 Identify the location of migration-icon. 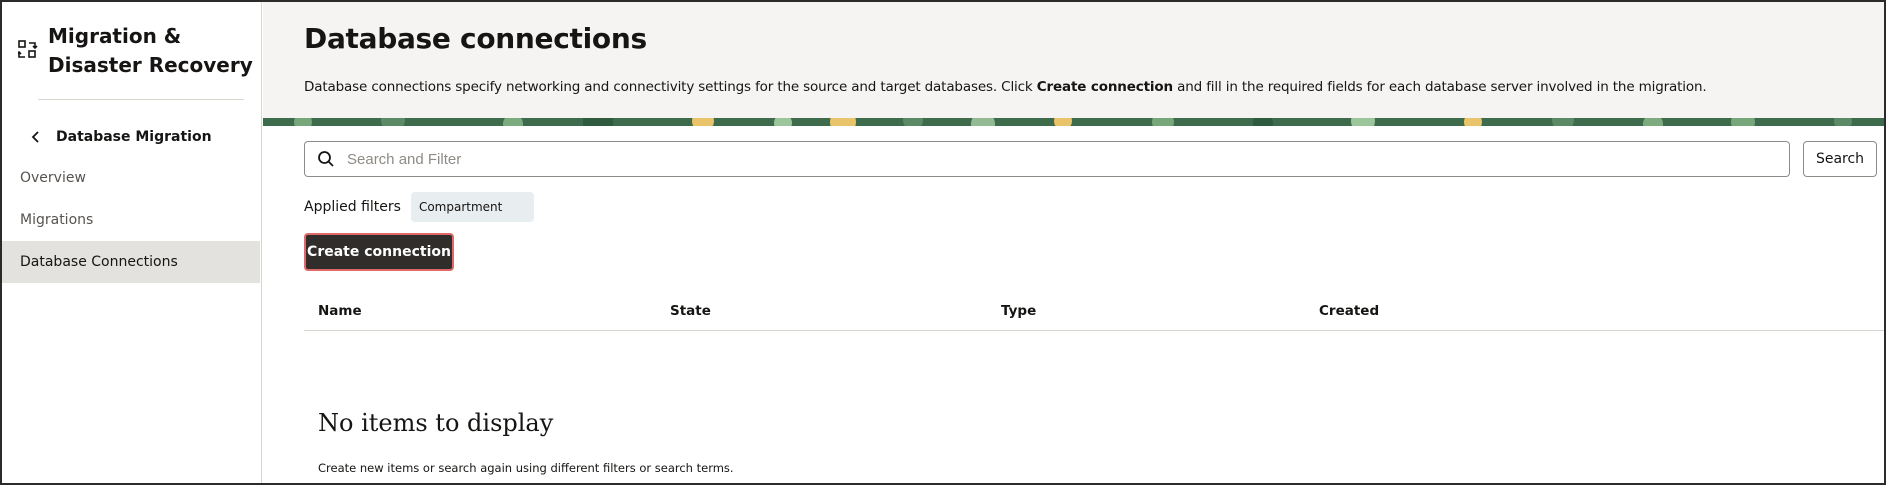
(28, 49).